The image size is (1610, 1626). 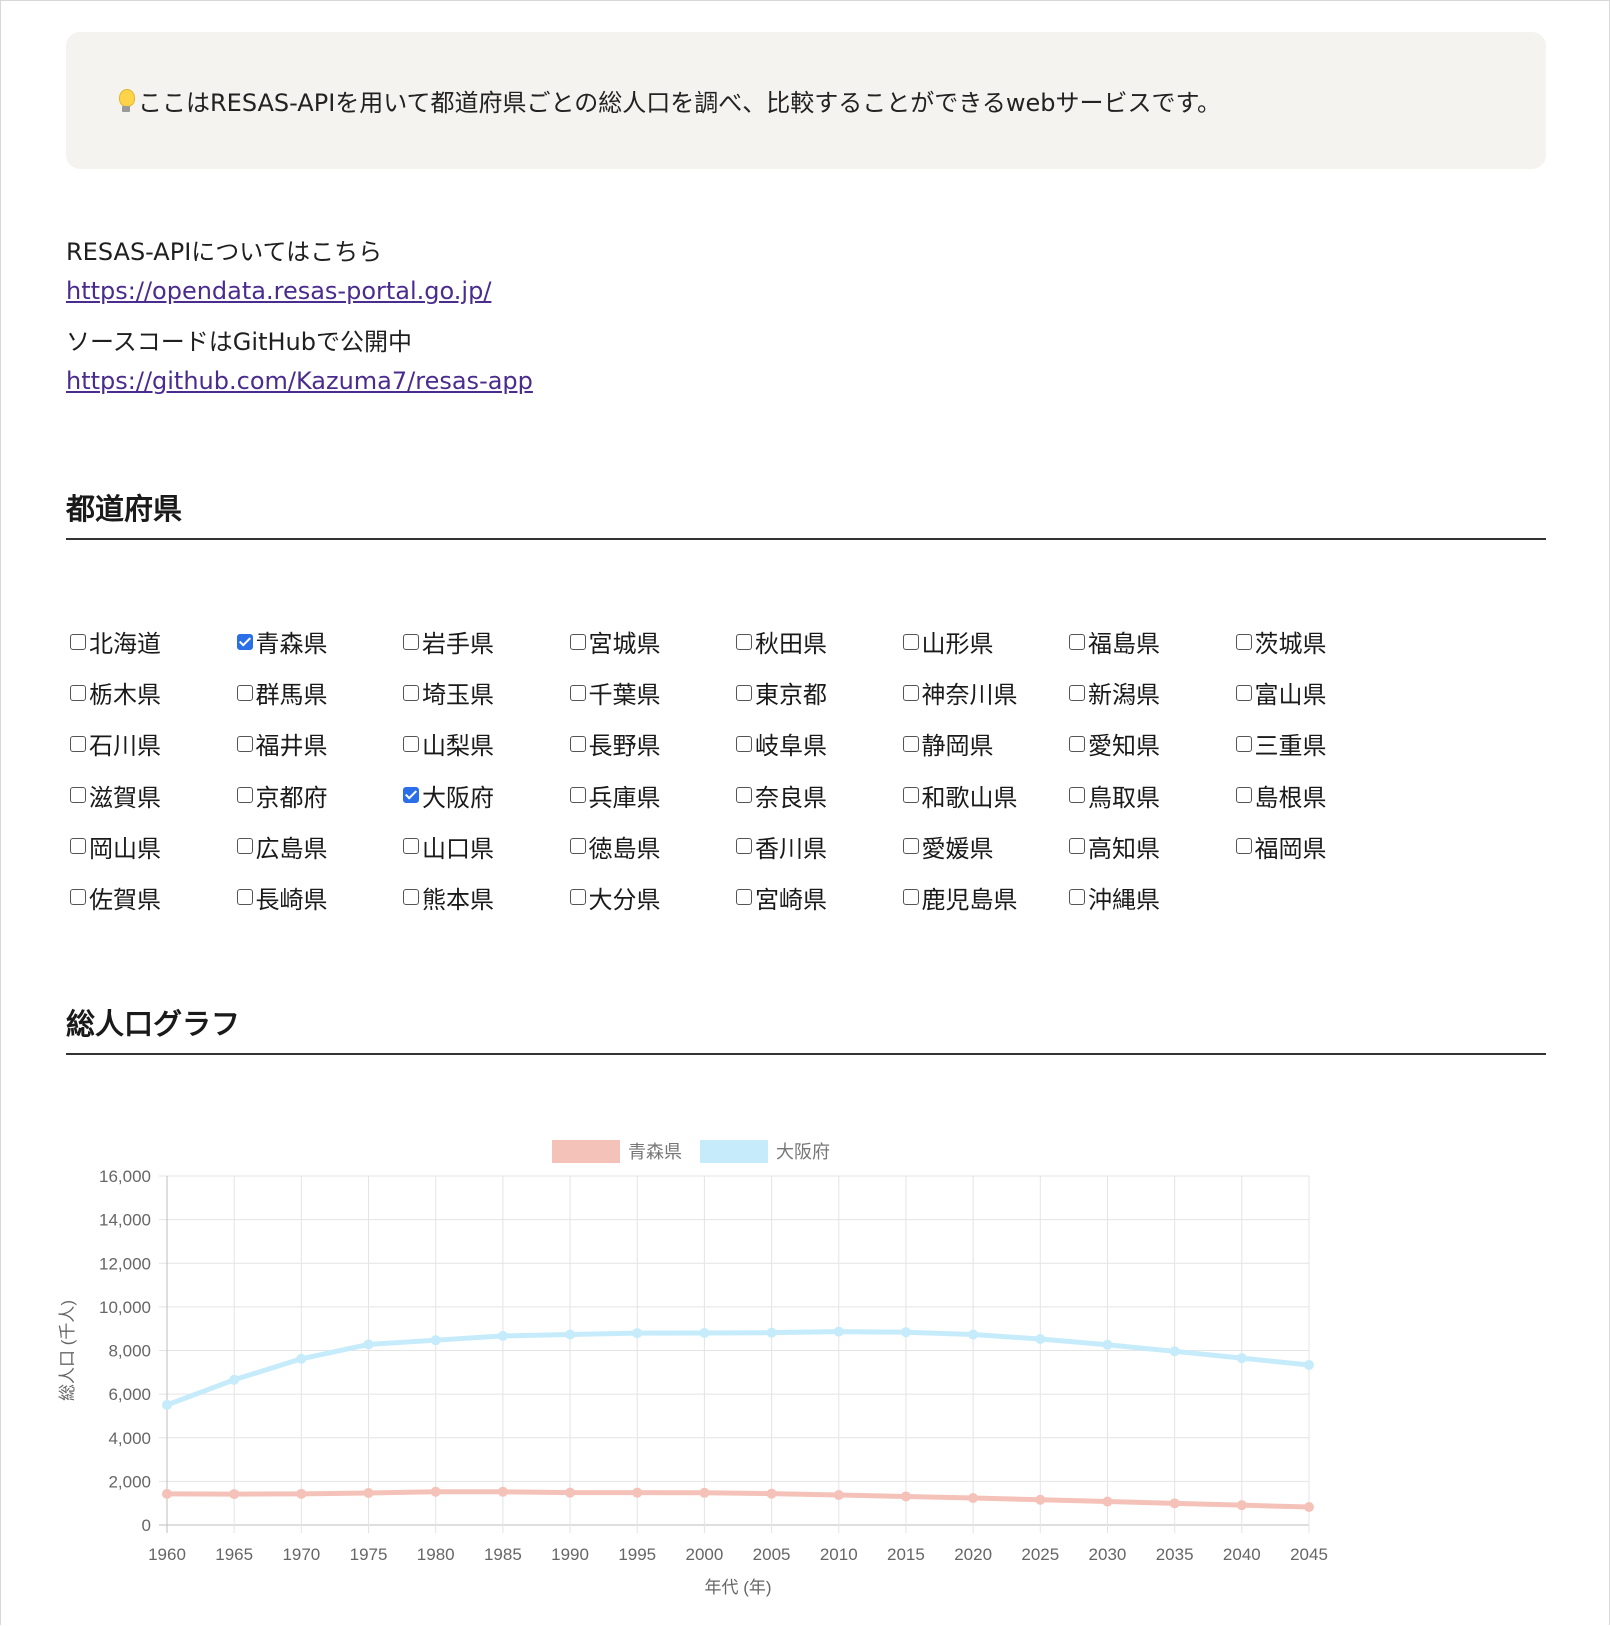 I want to click on prefecture-option: 愛知県, so click(x=1152, y=743).